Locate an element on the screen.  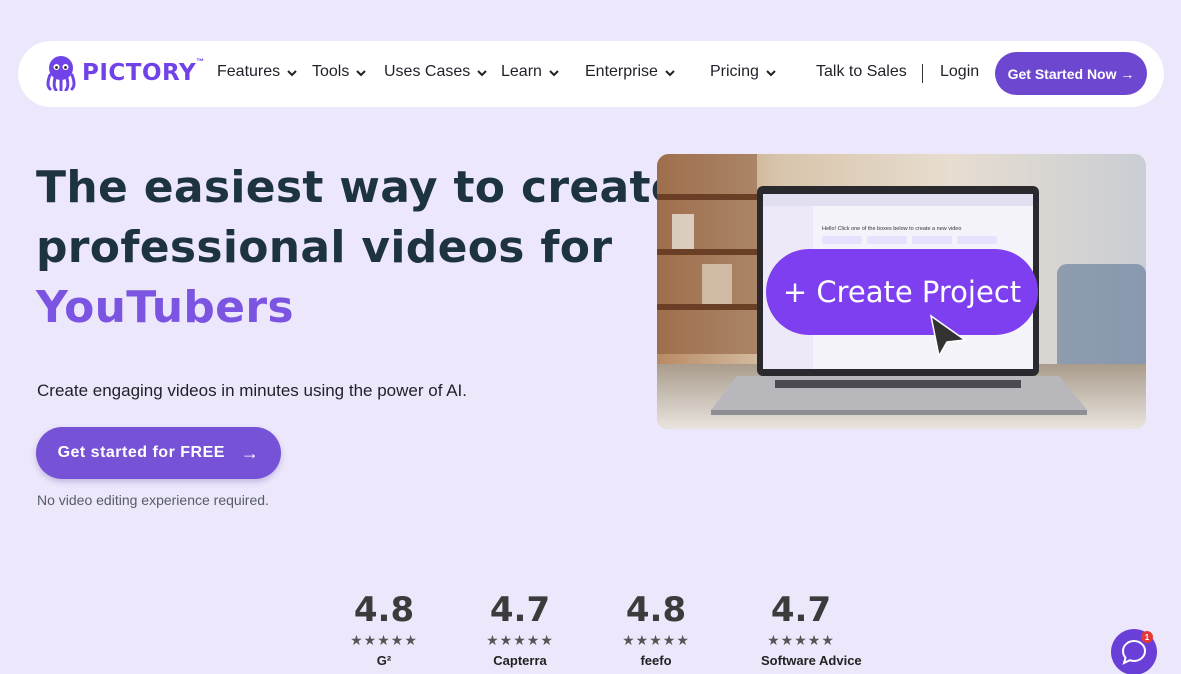
talk-to-sales-link: Talk to Sales is located at coordinates (861, 72).